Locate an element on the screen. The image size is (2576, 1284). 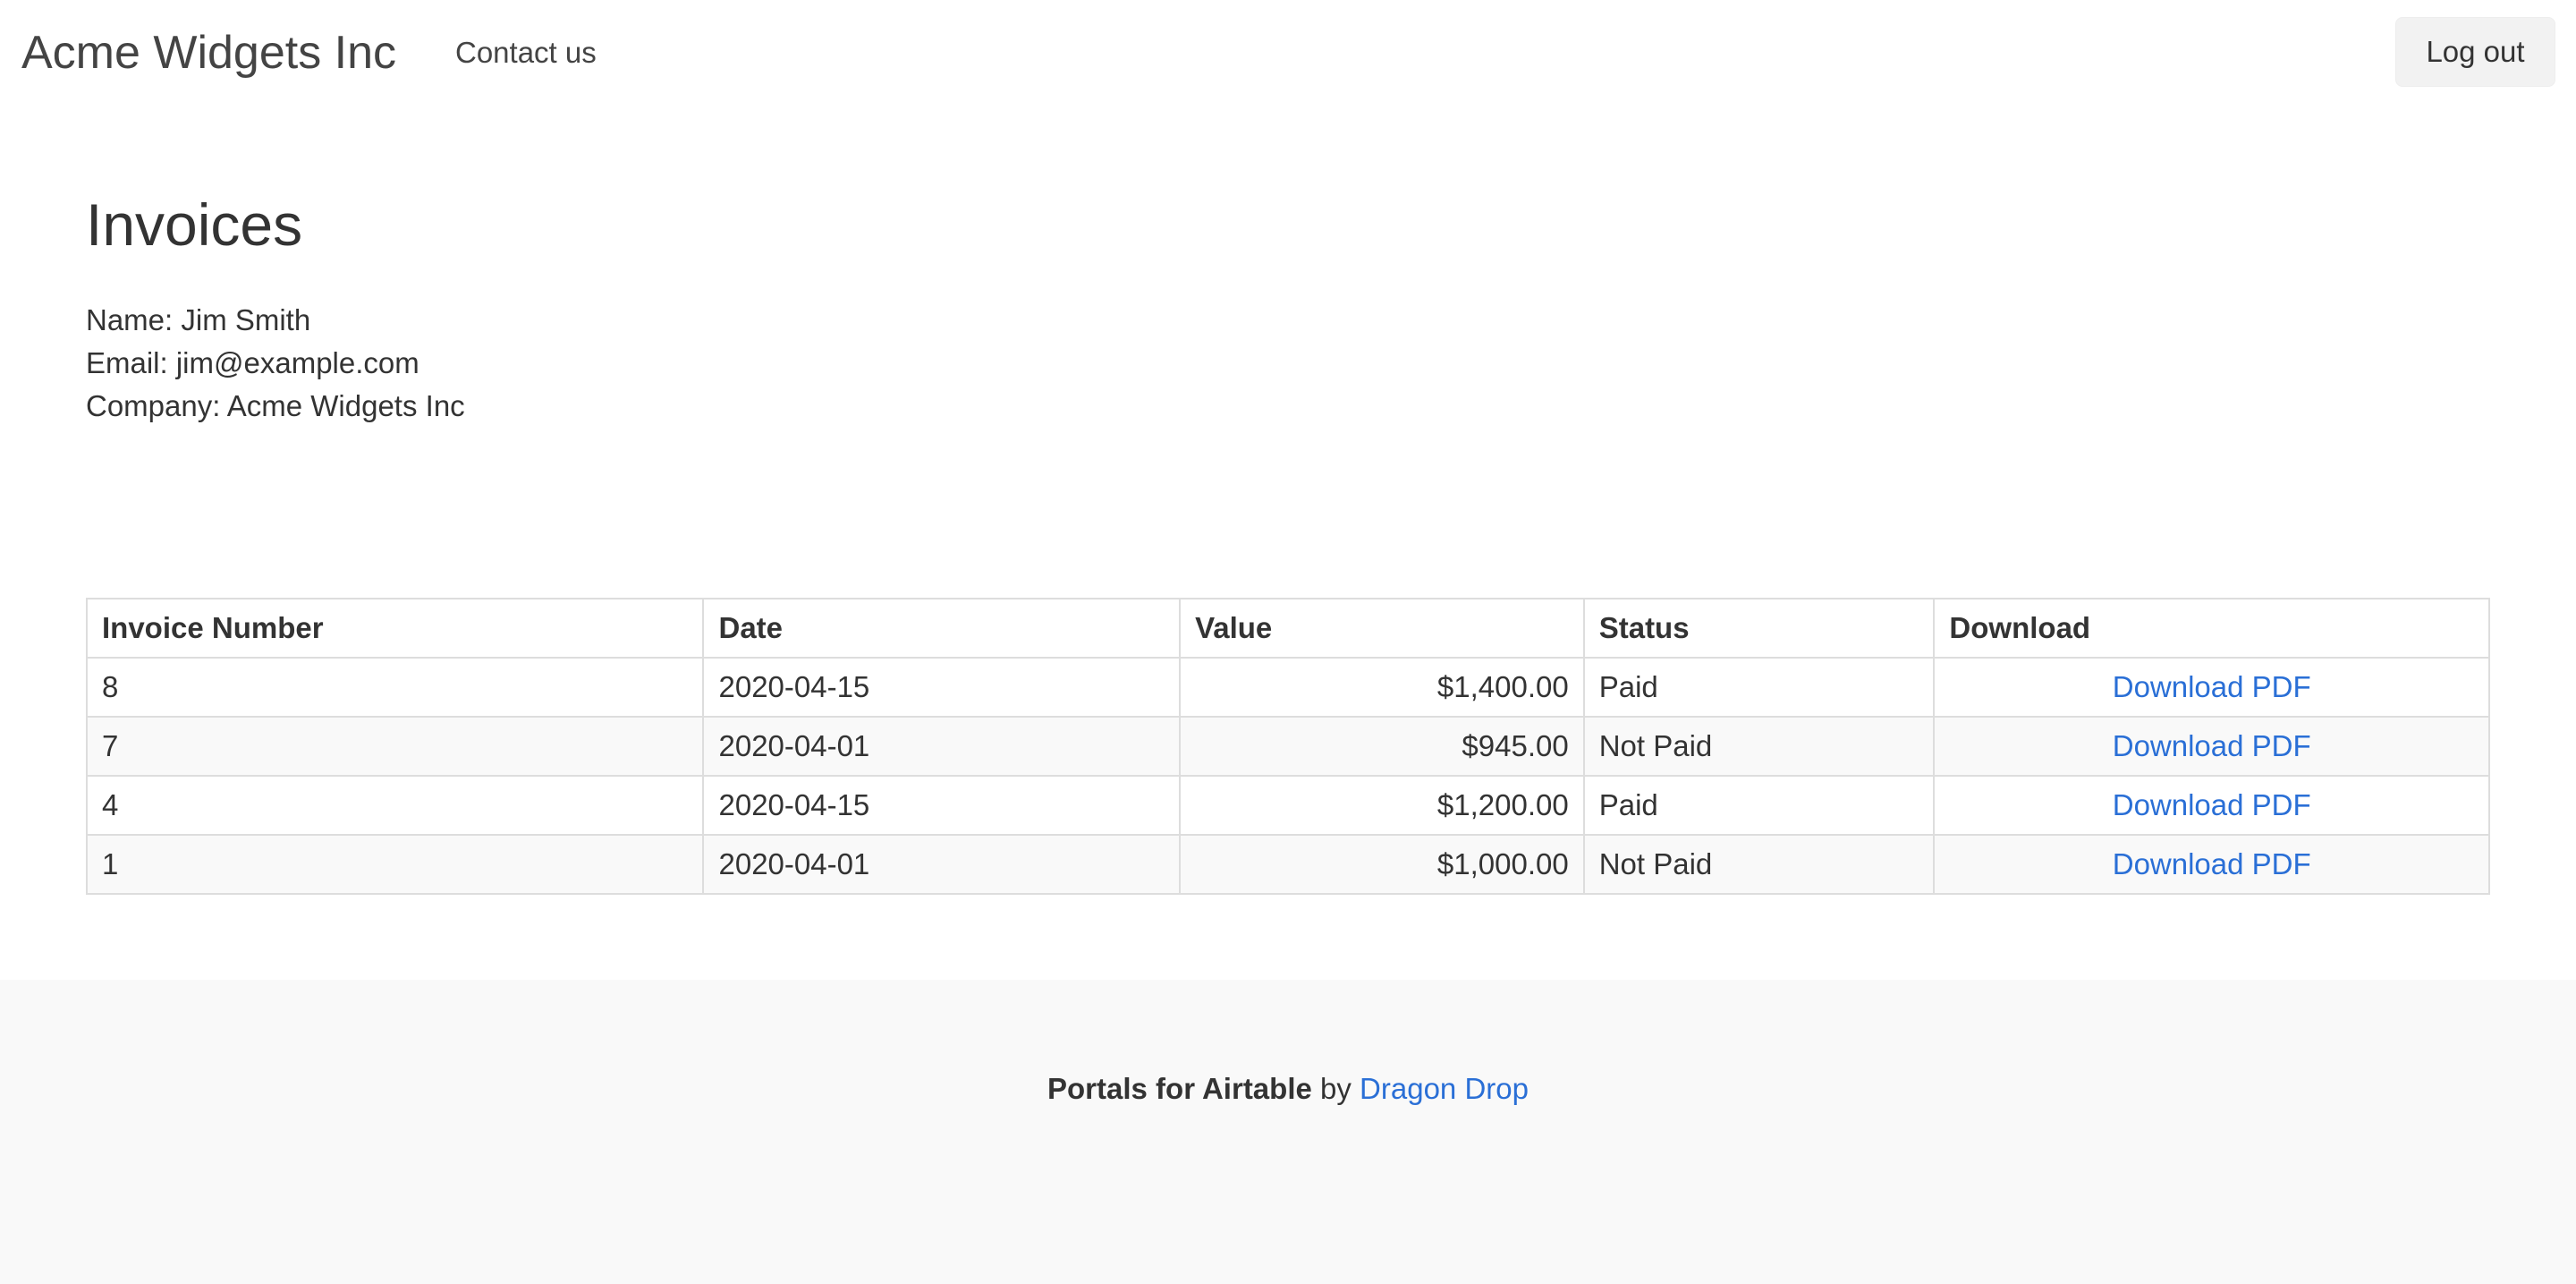
table-row: 8 2020-04-15 $1,400.00 Paid Download PDF is located at coordinates (1287, 687).